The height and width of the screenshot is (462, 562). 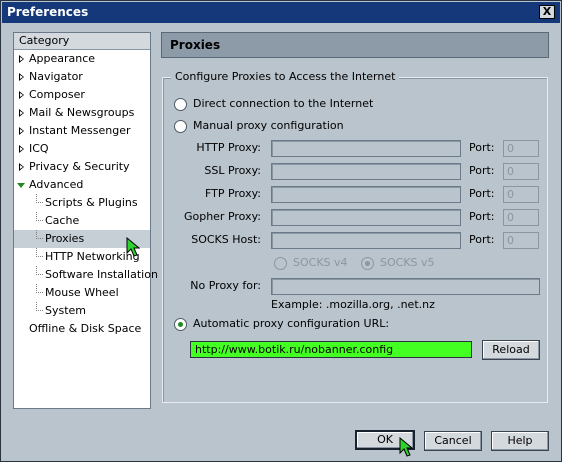 I want to click on socks-port-input: 0, so click(x=521, y=240).